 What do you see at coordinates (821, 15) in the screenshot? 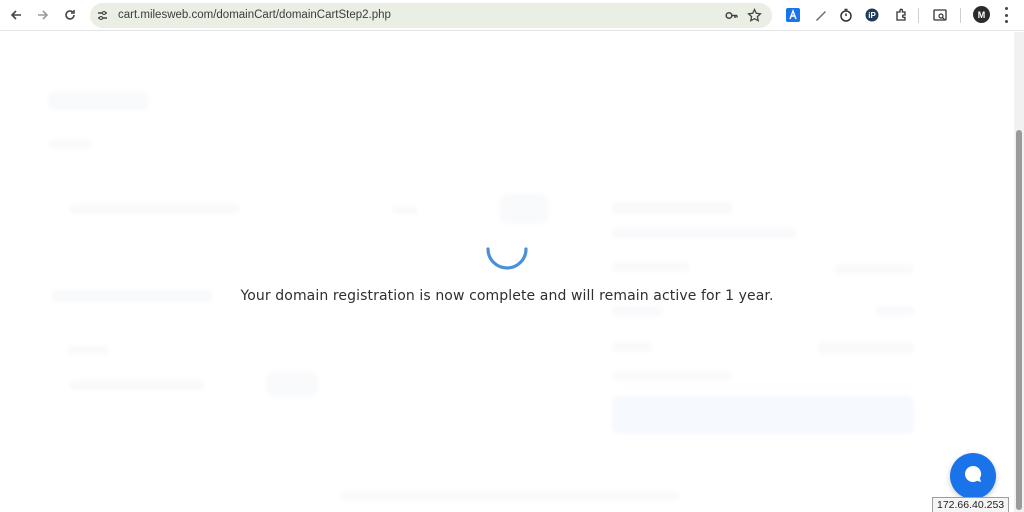
I see `pen-icon` at bounding box center [821, 15].